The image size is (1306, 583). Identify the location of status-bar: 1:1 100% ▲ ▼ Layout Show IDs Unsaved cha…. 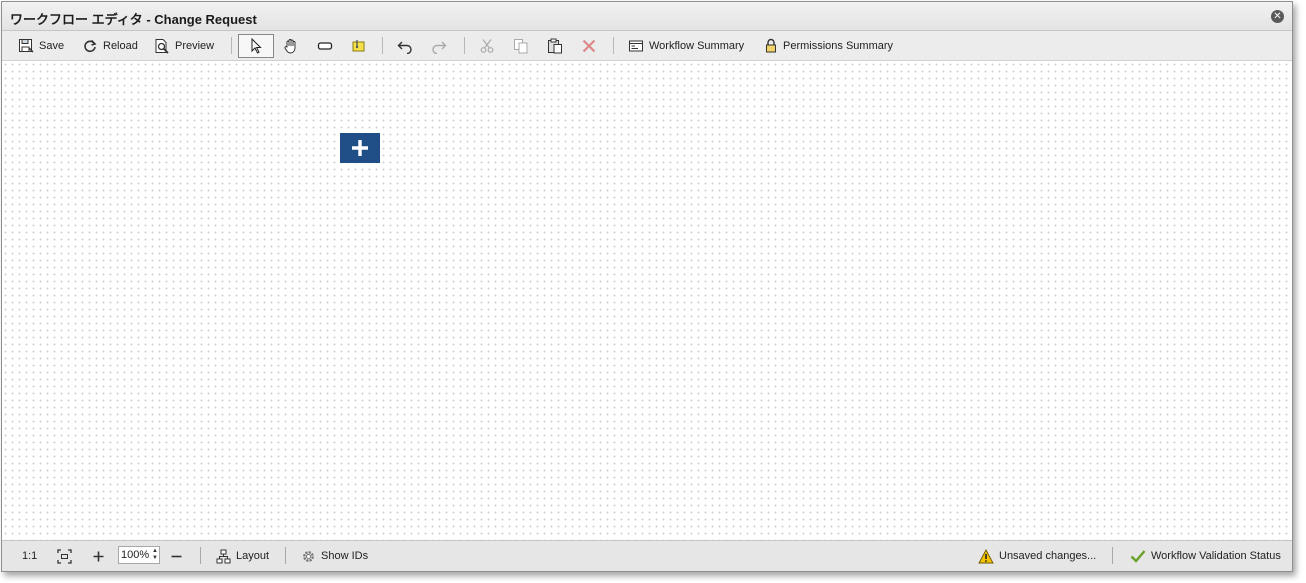
(647, 555).